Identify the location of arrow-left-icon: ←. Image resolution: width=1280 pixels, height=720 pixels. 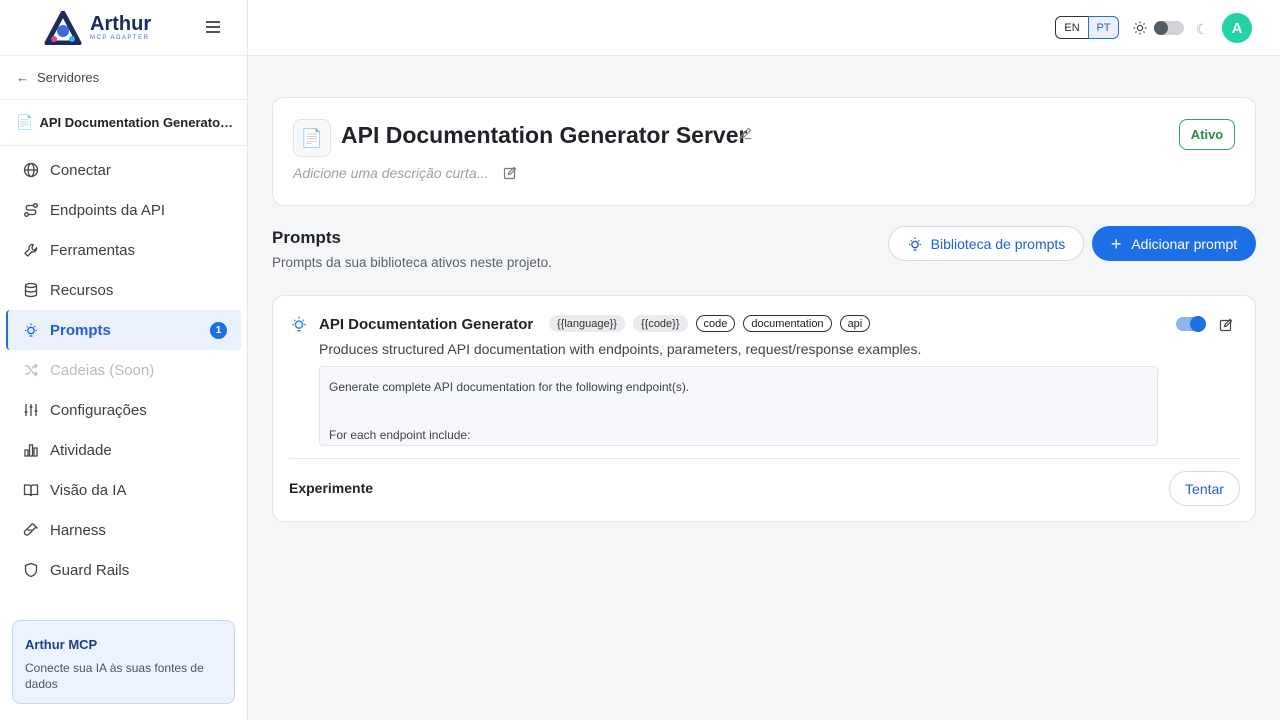
(22, 77).